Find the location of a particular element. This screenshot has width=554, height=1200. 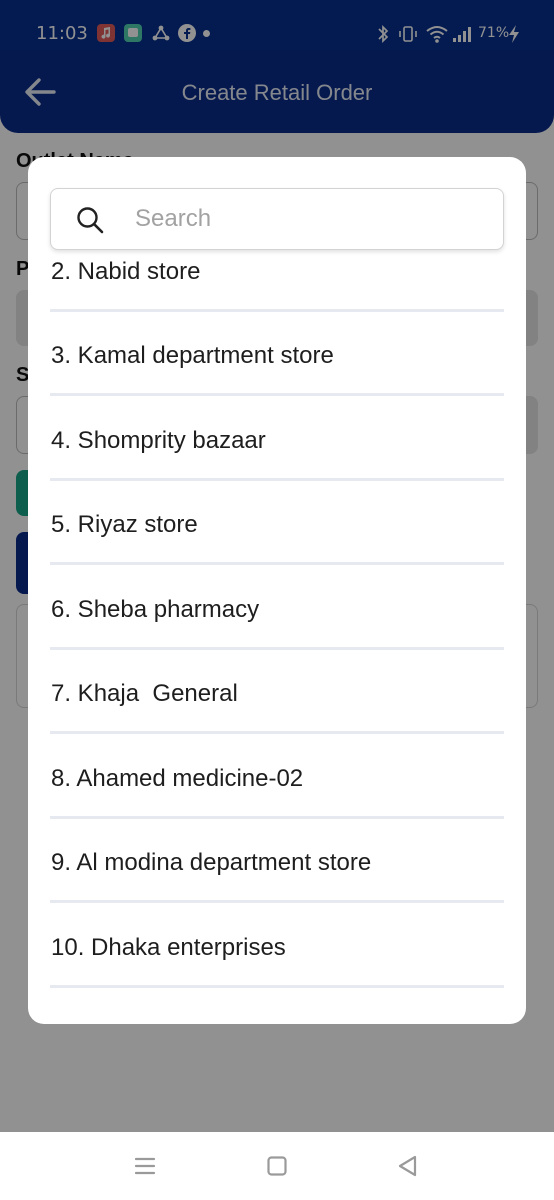

list-divider is located at coordinates (277, 986).